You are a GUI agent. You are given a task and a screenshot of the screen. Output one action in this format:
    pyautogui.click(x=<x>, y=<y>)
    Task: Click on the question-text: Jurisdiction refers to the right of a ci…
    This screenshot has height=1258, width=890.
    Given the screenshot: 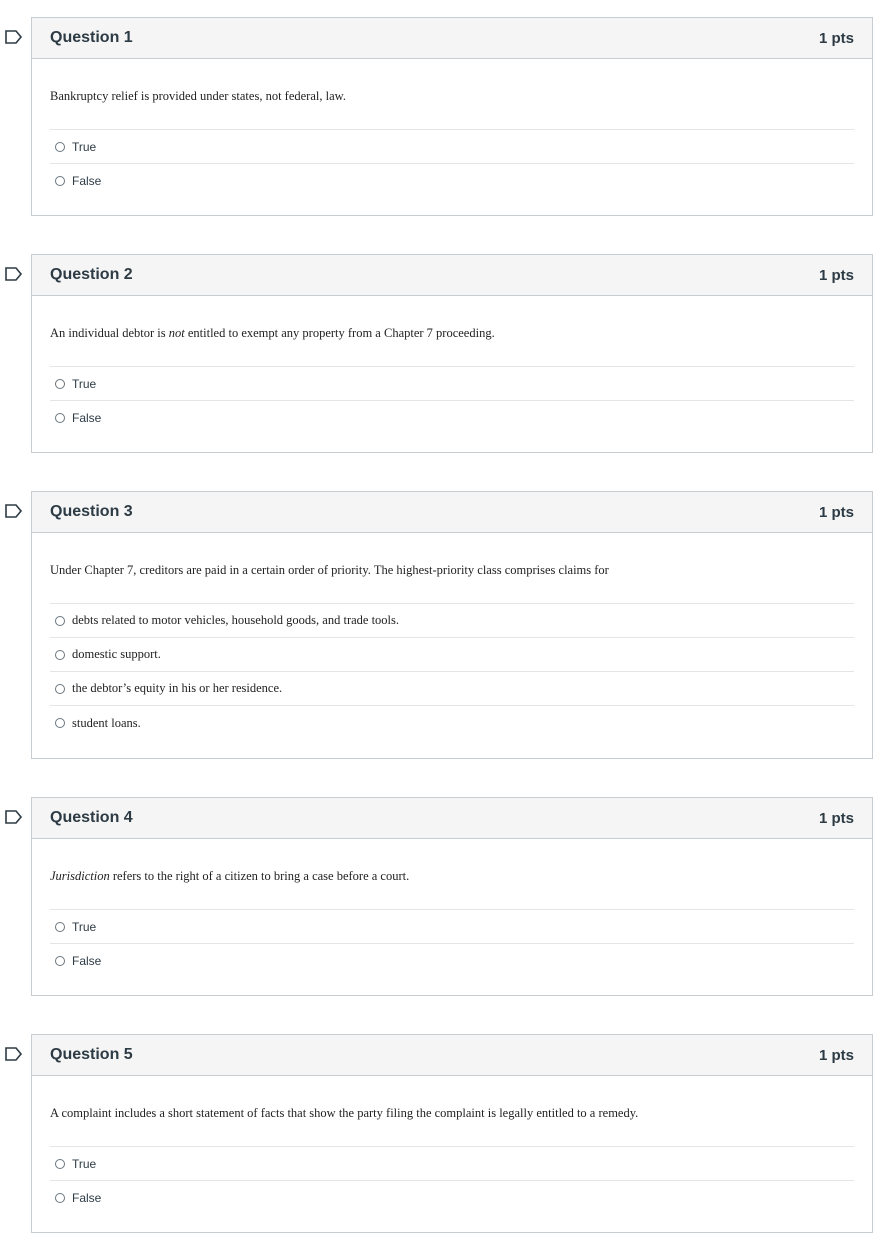 What is the action you would take?
    pyautogui.click(x=230, y=876)
    